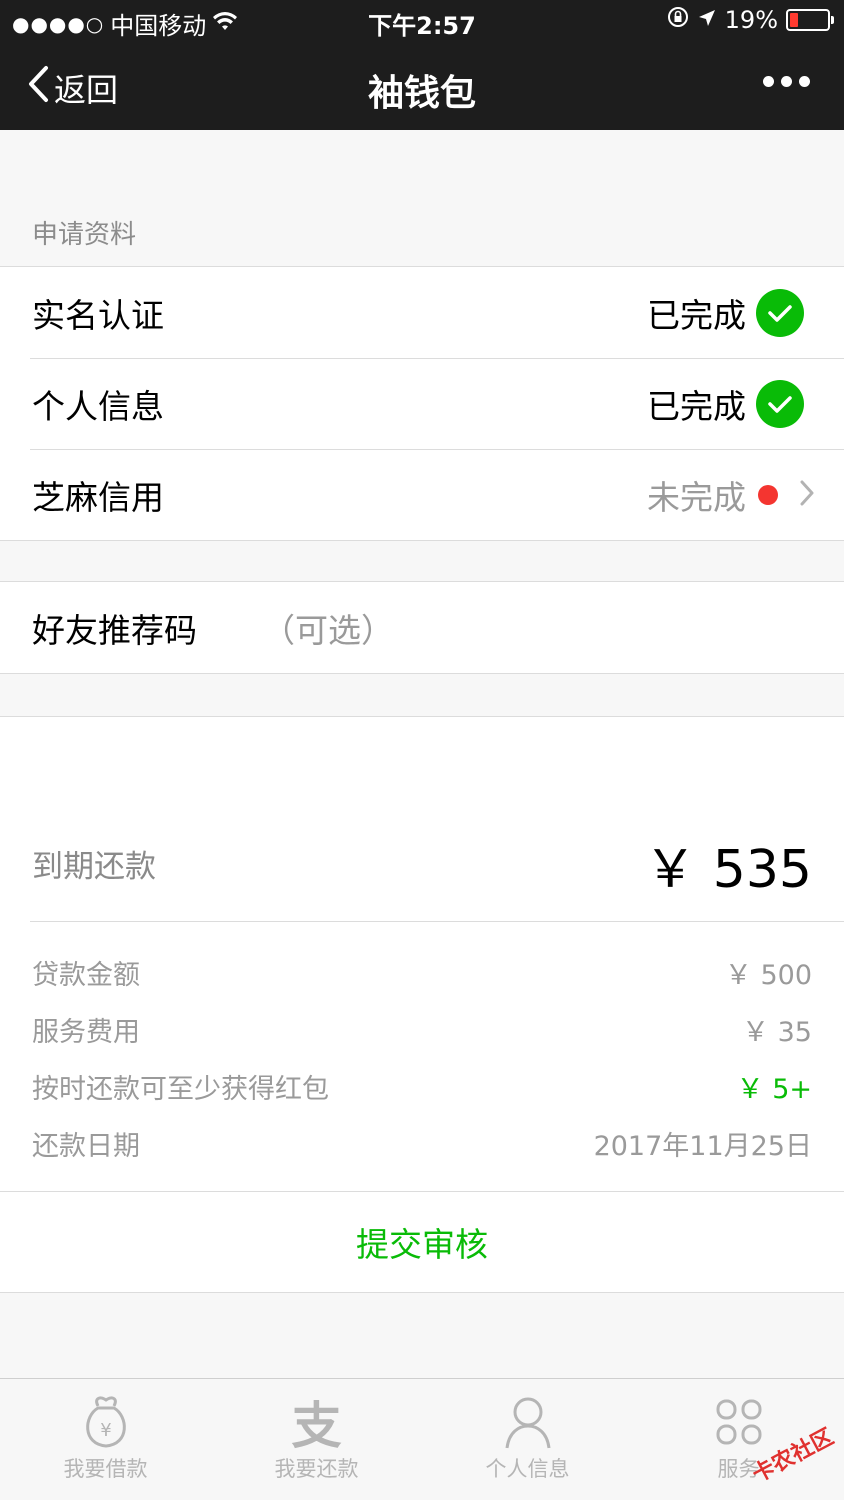 This screenshot has height=1500, width=844. Describe the element at coordinates (422, 494) in the screenshot. I see `list-item-sesame-credit: 芝麻信用 未完成` at that location.